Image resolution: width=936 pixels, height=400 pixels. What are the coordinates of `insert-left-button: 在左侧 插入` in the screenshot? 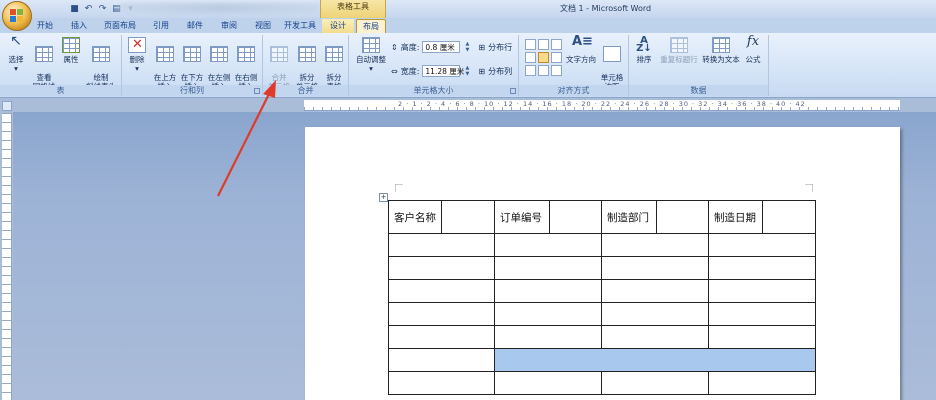 It's located at (219, 64).